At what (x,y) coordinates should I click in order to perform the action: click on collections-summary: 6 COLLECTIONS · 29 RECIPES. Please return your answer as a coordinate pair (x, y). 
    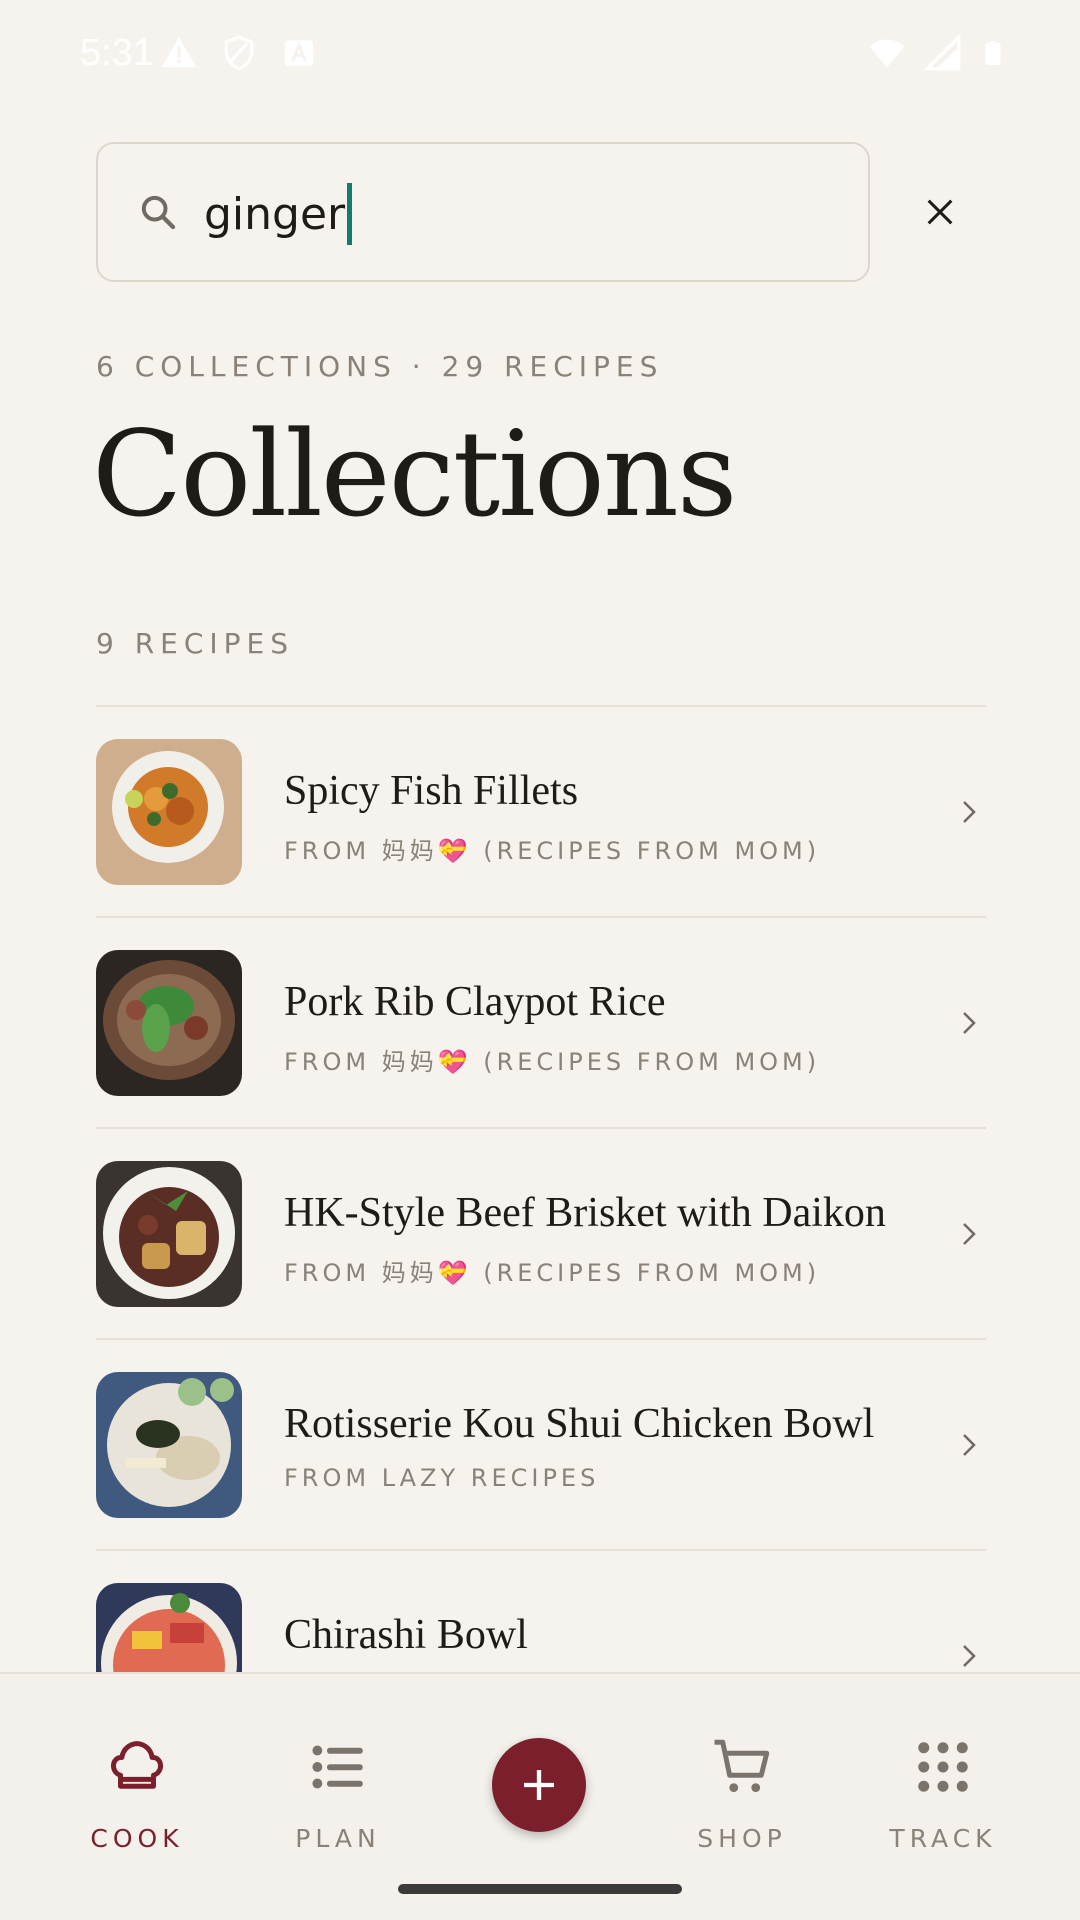
    Looking at the image, I should click on (380, 366).